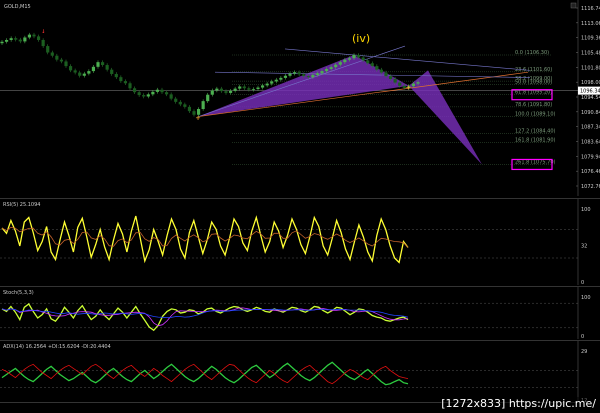  Describe the element at coordinates (584, 247) in the screenshot. I see `indicator-tick-label: 32` at that location.